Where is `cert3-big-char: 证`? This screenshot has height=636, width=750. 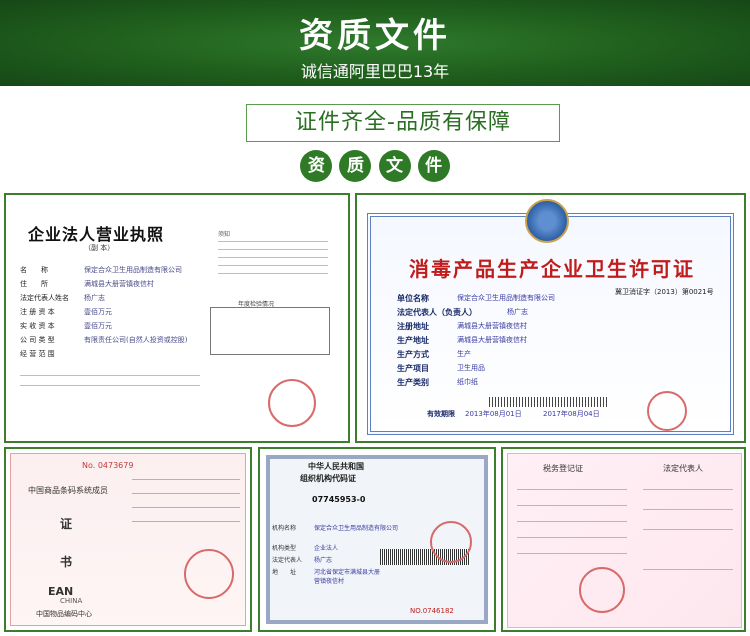
cert3-big-char: 证 is located at coordinates (66, 524).